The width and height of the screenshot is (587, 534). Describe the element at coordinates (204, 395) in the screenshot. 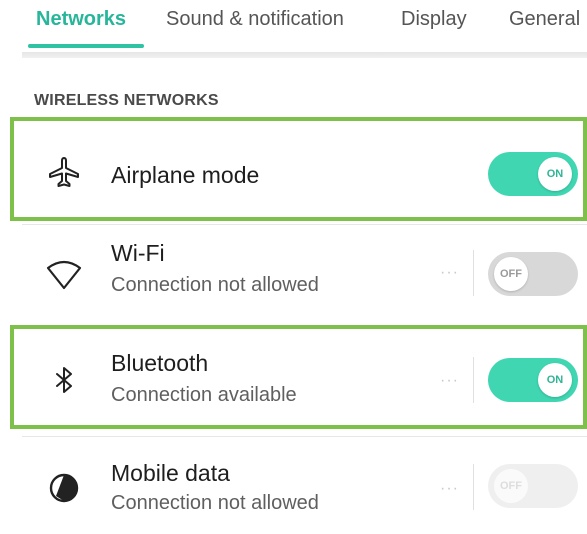

I see `bluetooth-subtitle: Connection available` at that location.